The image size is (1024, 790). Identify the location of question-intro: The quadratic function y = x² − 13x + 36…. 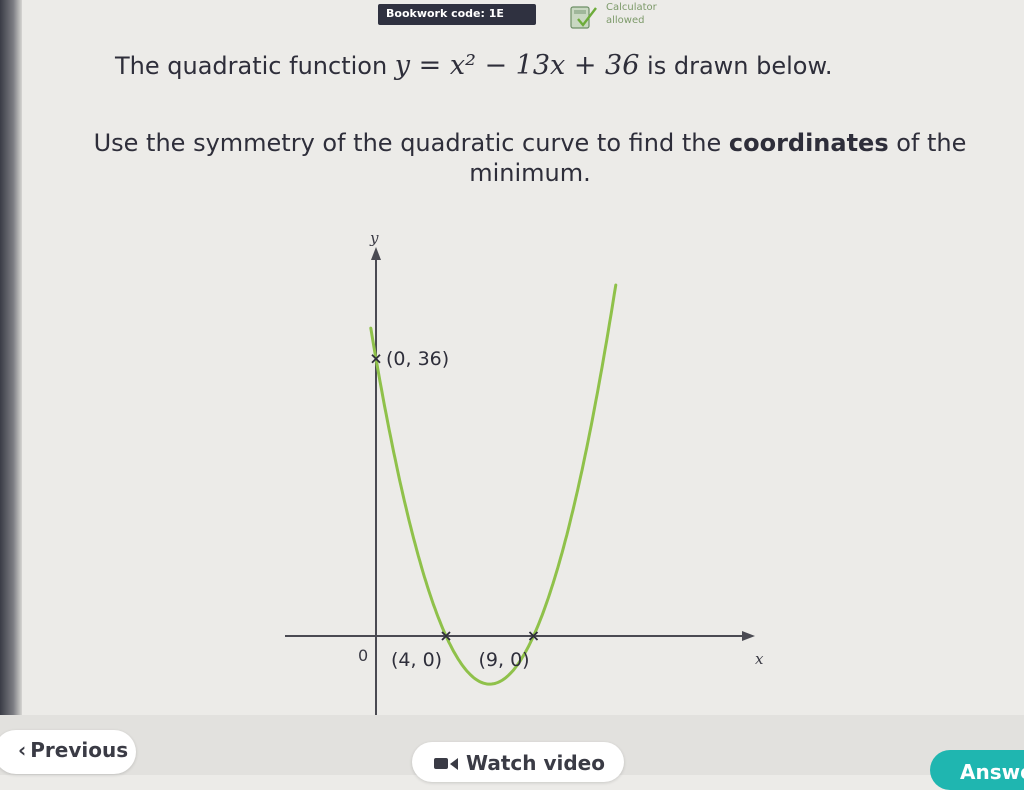
(474, 65).